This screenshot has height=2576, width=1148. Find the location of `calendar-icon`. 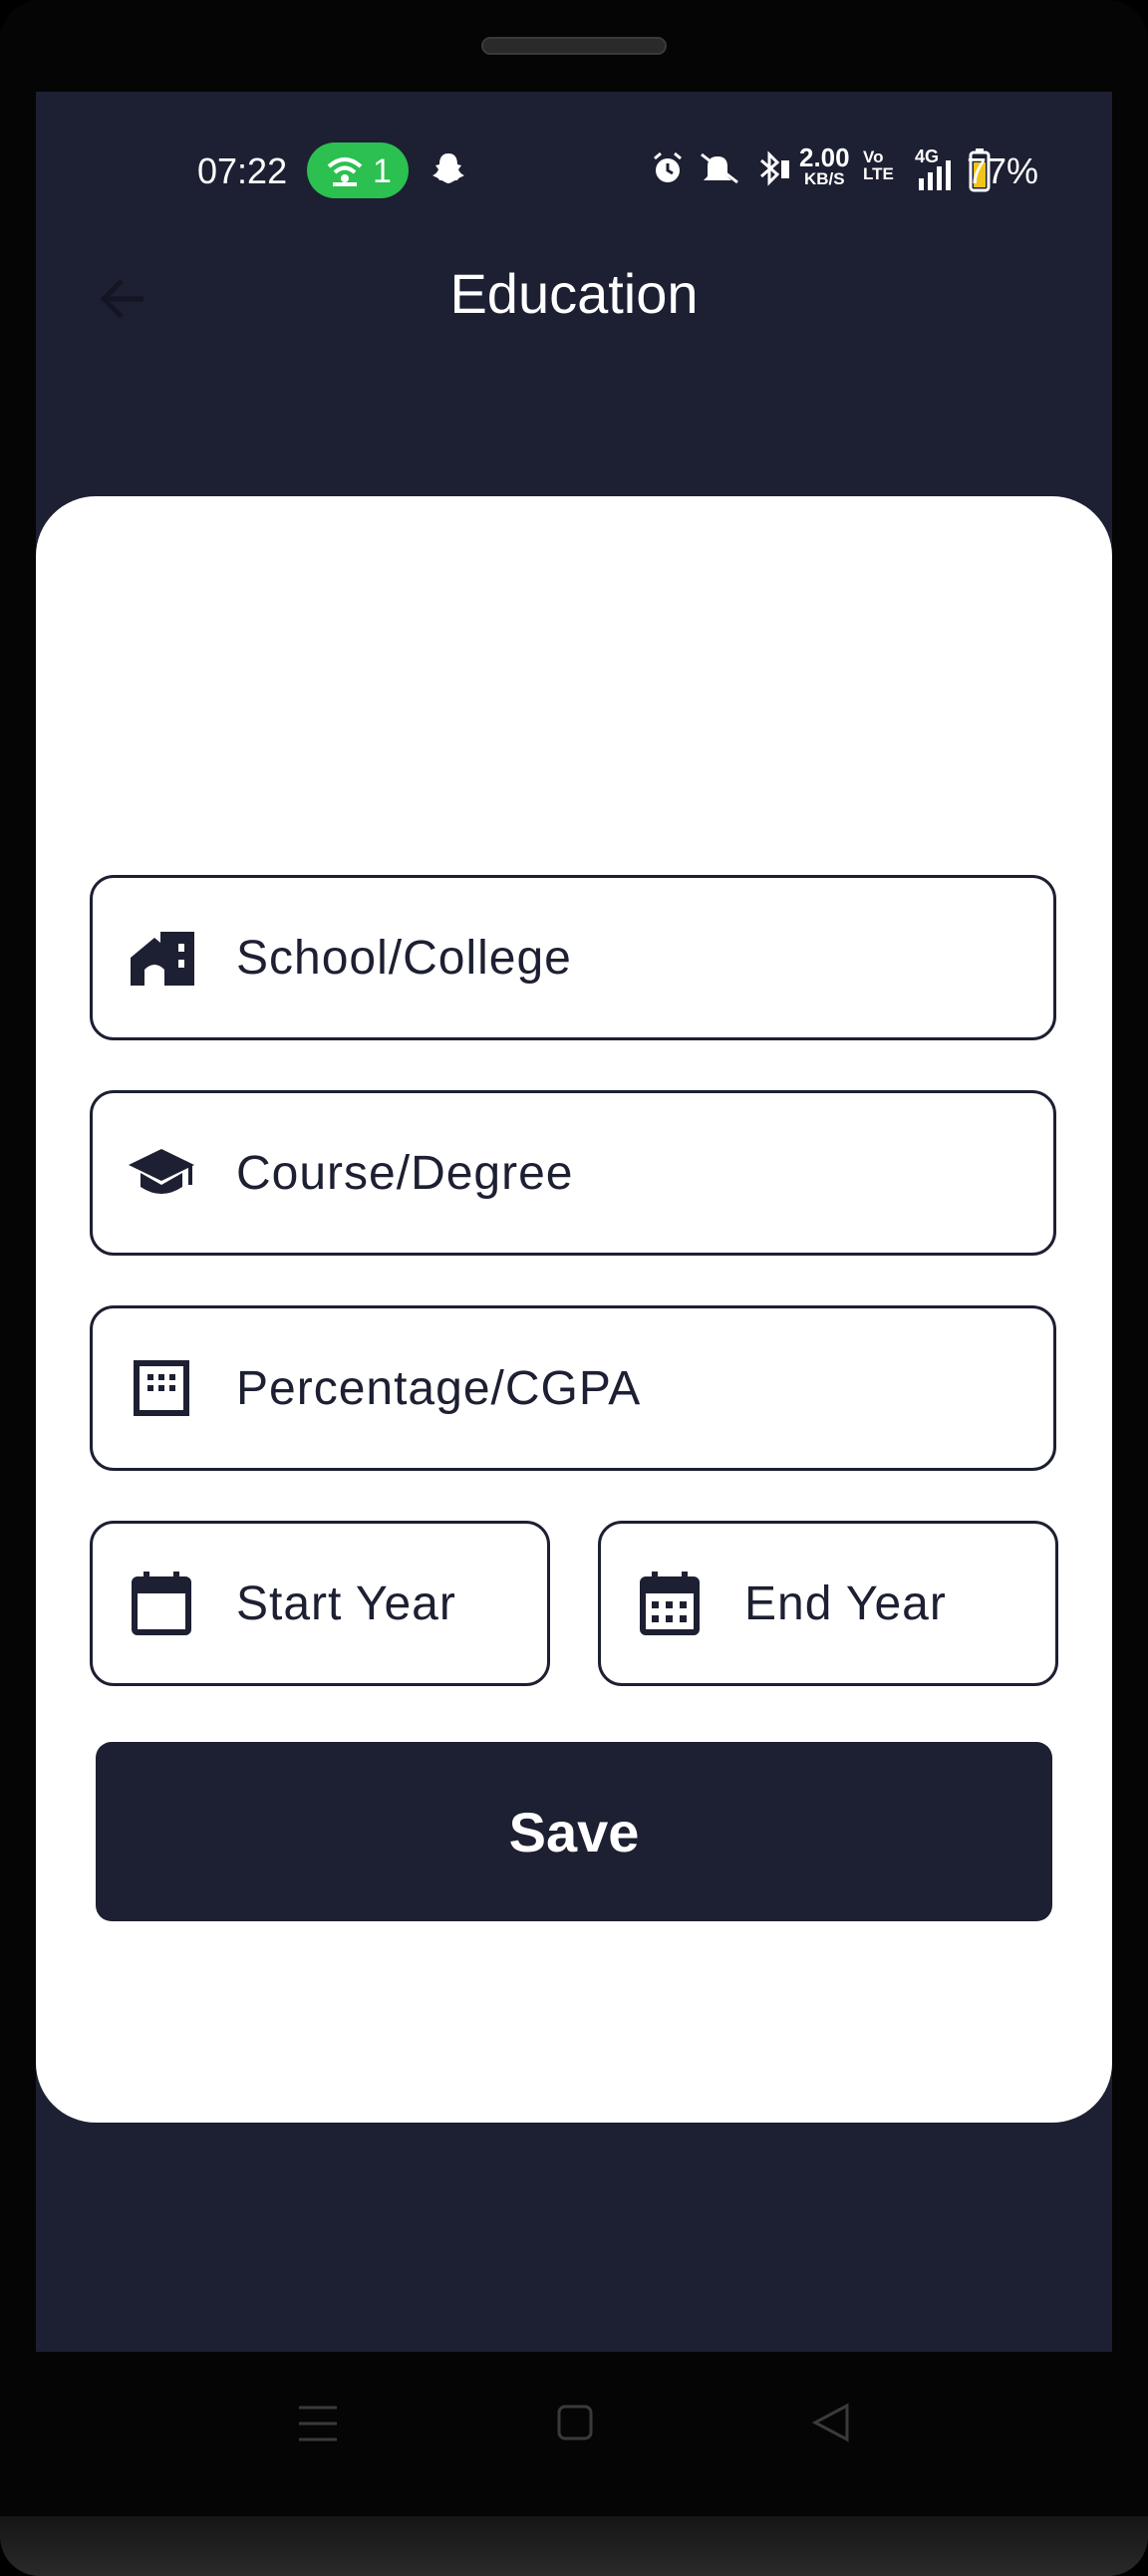

calendar-icon is located at coordinates (161, 1603).